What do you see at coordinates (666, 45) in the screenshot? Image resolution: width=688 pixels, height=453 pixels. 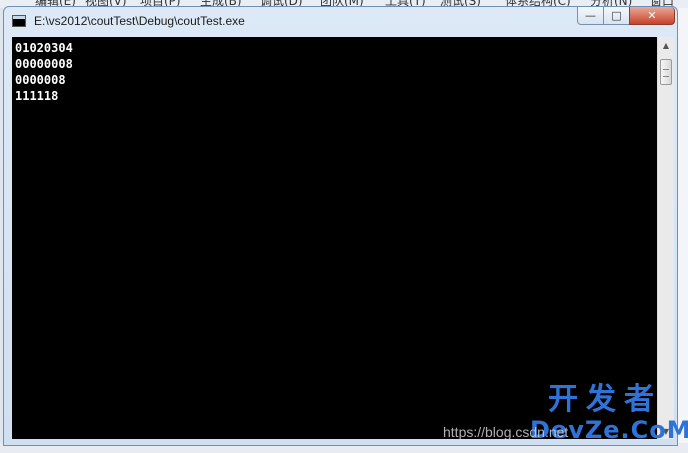 I see `scroll-up-arrow-icon: ▲` at bounding box center [666, 45].